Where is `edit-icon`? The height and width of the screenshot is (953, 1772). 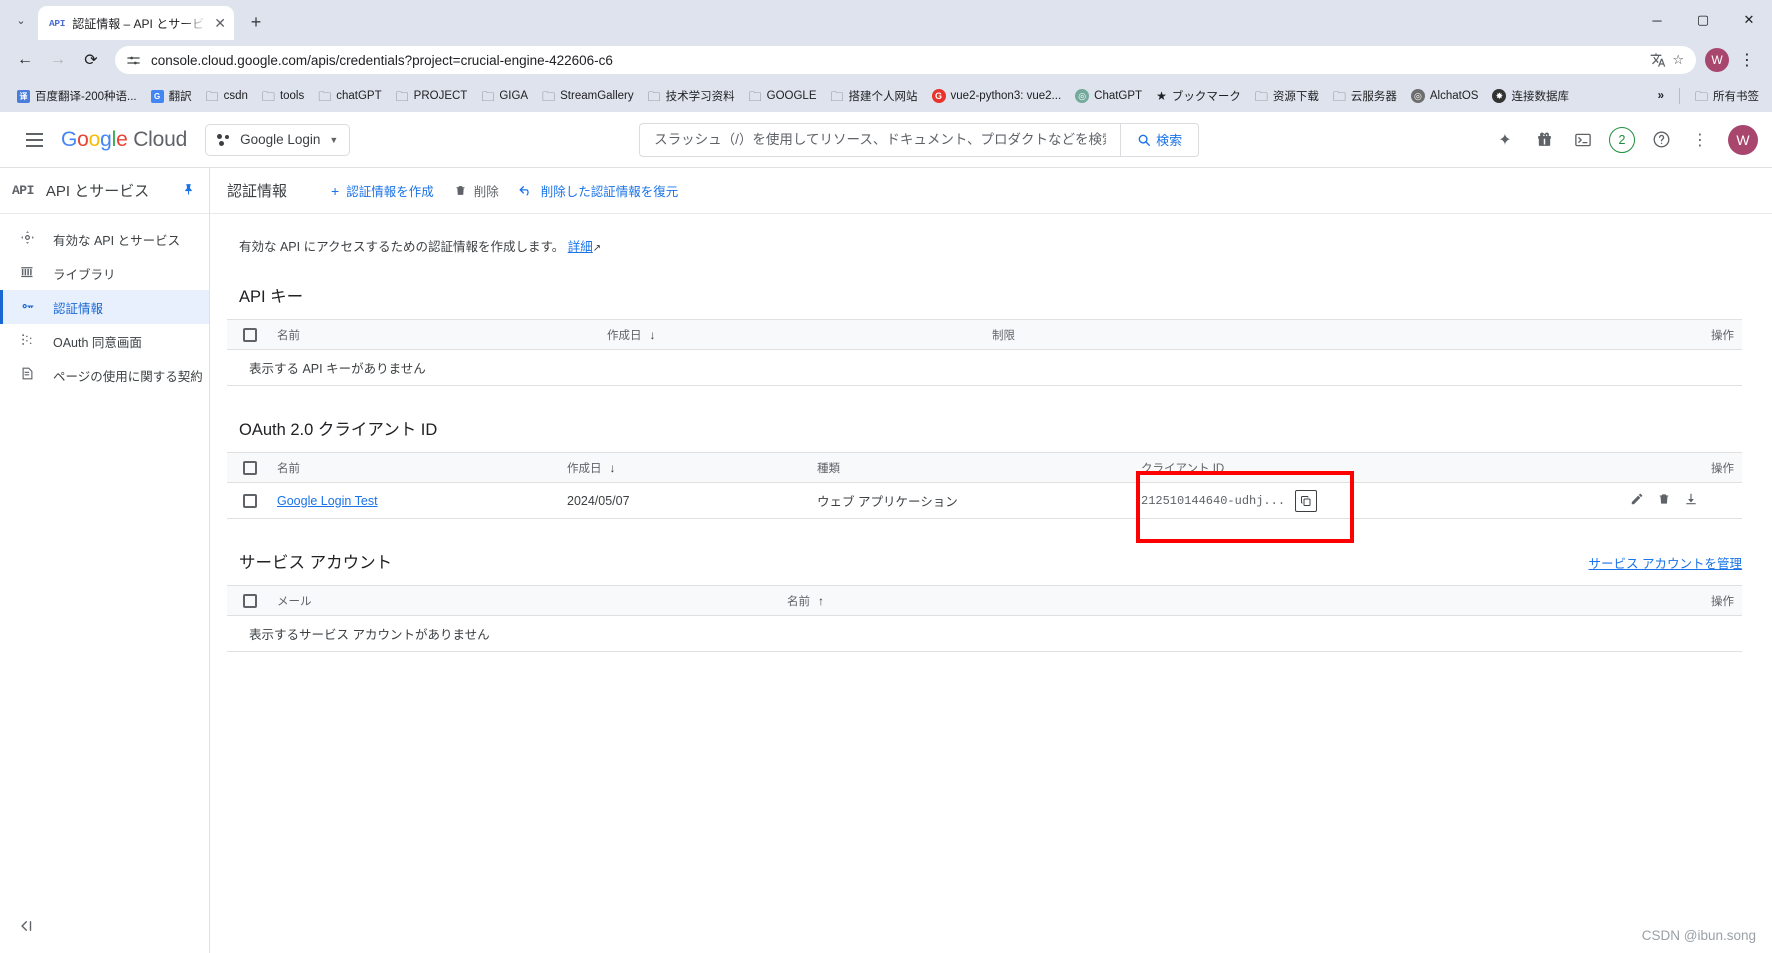 edit-icon is located at coordinates (1637, 500).